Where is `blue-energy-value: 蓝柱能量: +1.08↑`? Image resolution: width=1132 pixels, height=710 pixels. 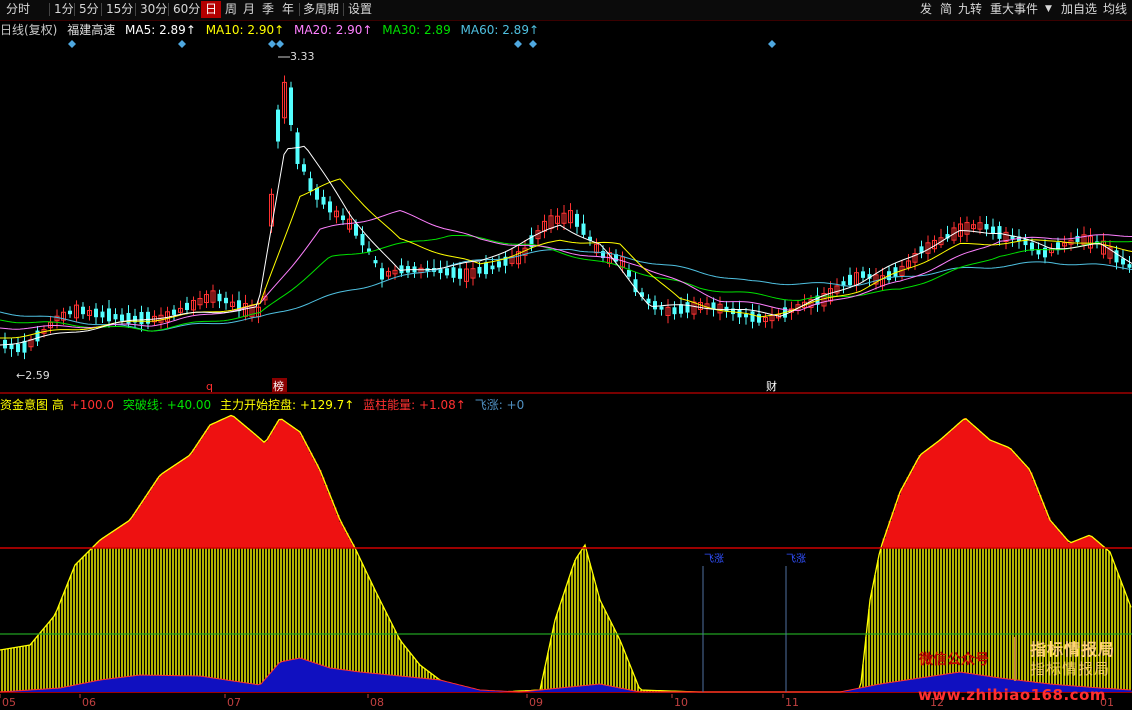 blue-energy-value: 蓝柱能量: +1.08↑ is located at coordinates (414, 405).